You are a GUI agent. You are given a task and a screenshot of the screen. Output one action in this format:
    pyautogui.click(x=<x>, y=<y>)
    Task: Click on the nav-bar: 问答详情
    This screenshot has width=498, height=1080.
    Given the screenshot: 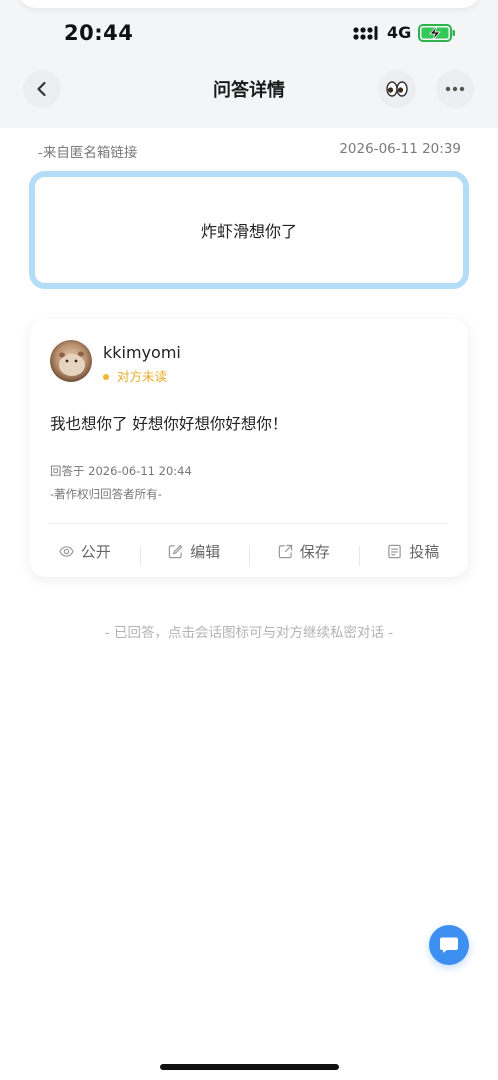 What is the action you would take?
    pyautogui.click(x=249, y=89)
    